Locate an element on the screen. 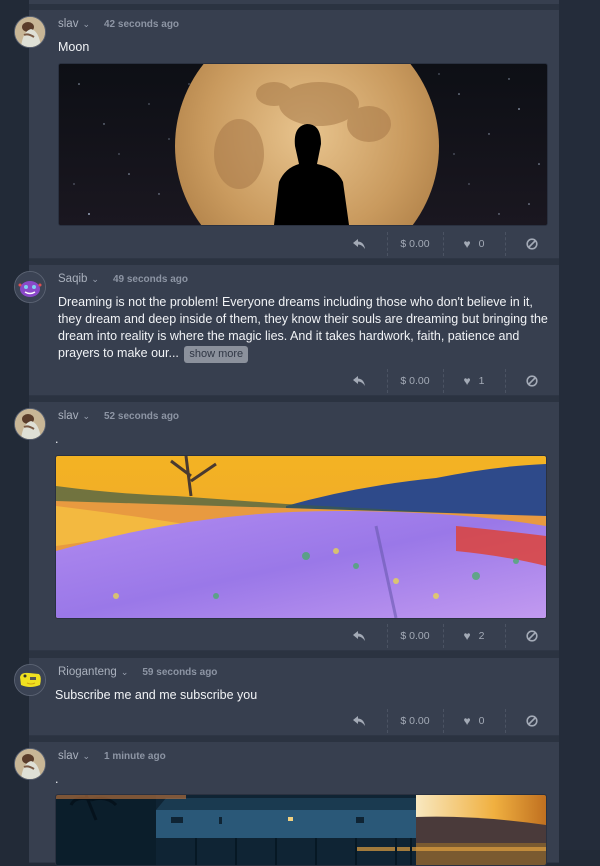 Image resolution: width=600 pixels, height=866 pixels. like-button: ♥ 1 is located at coordinates (474, 381).